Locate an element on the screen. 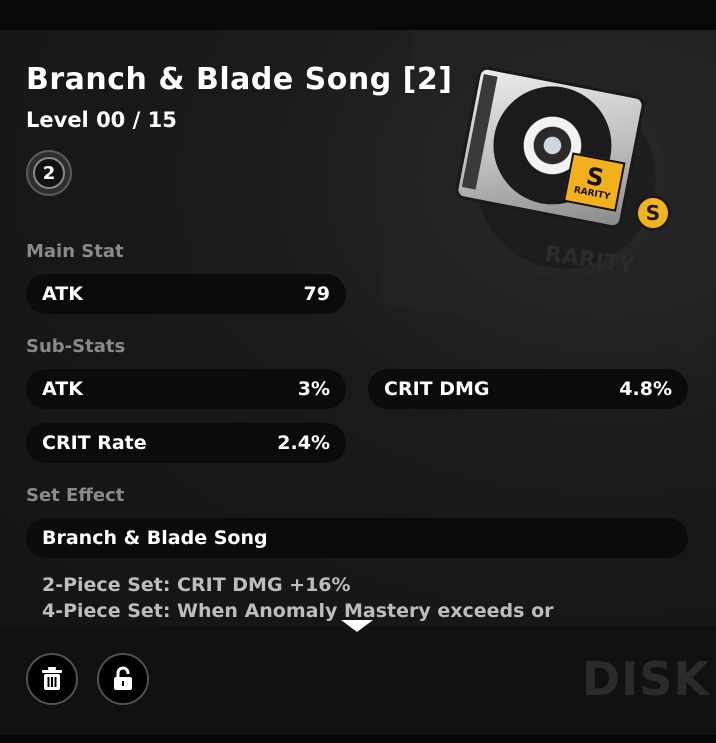  set-effect-heading: Set Effect is located at coordinates (75, 495).